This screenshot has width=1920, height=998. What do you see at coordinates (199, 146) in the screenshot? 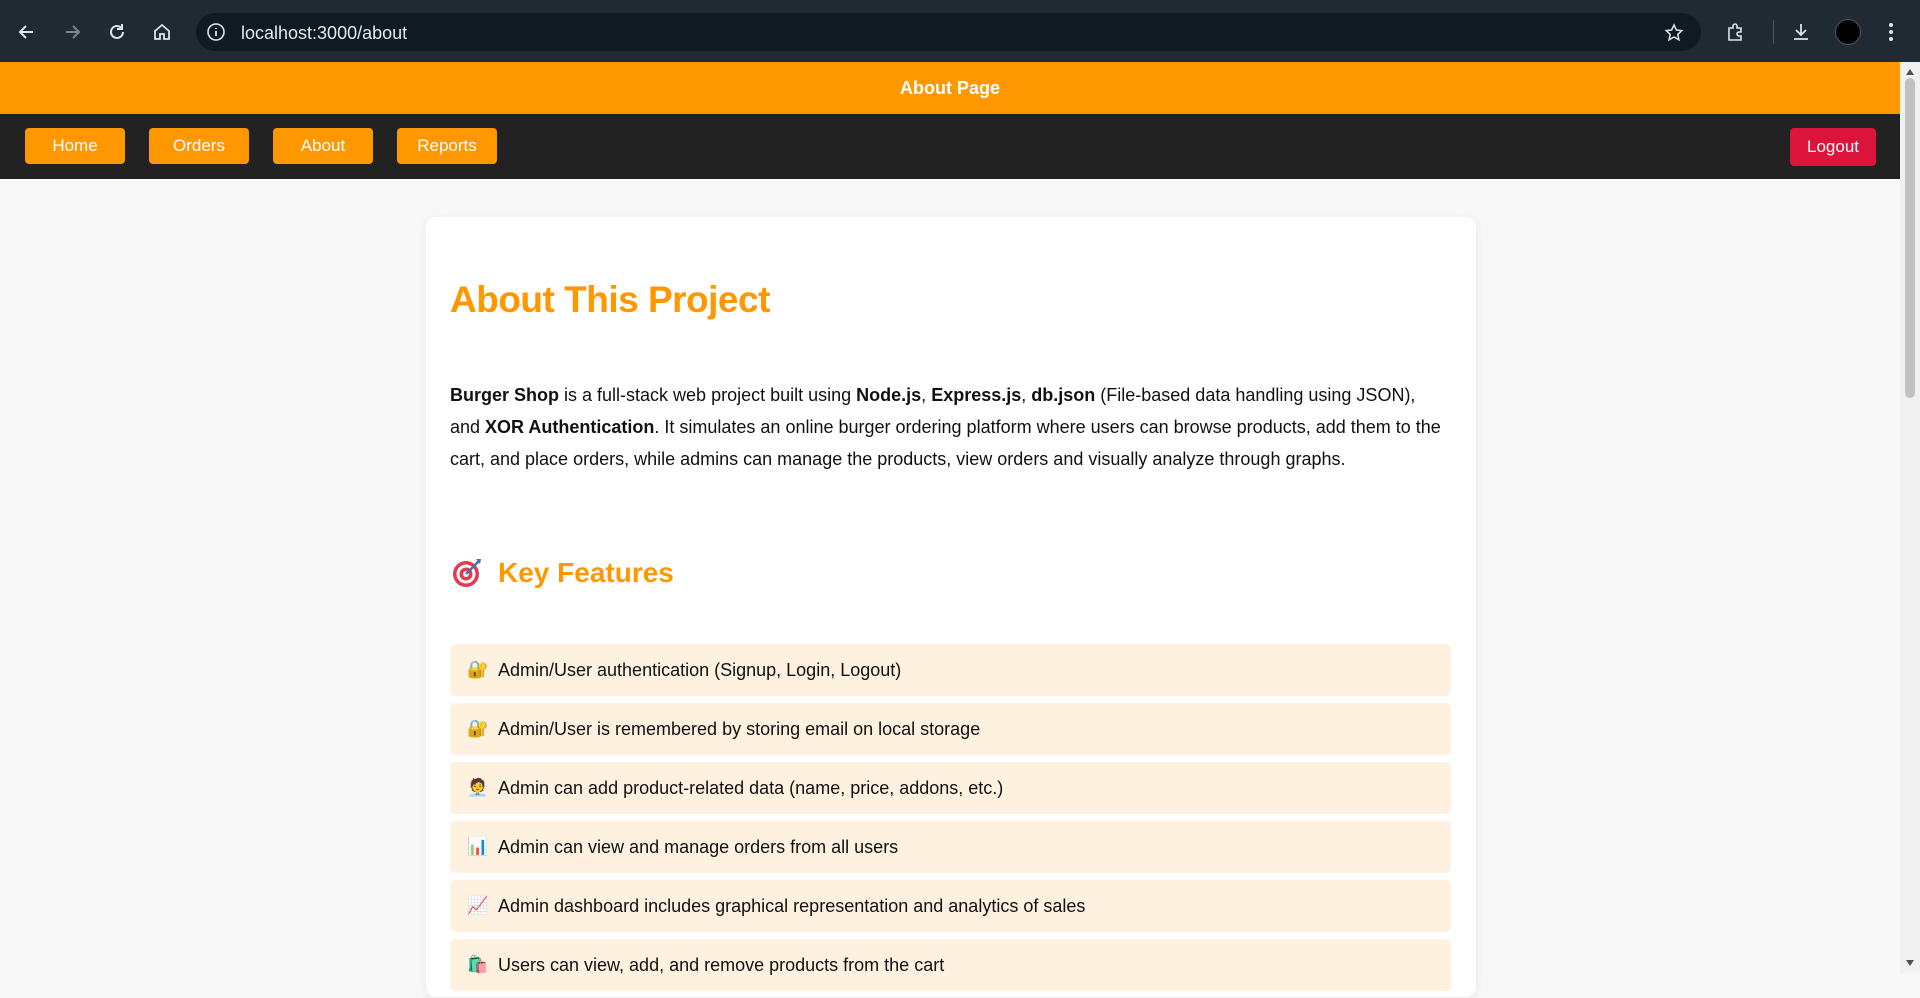
I see `nav-orders-button: Orders` at bounding box center [199, 146].